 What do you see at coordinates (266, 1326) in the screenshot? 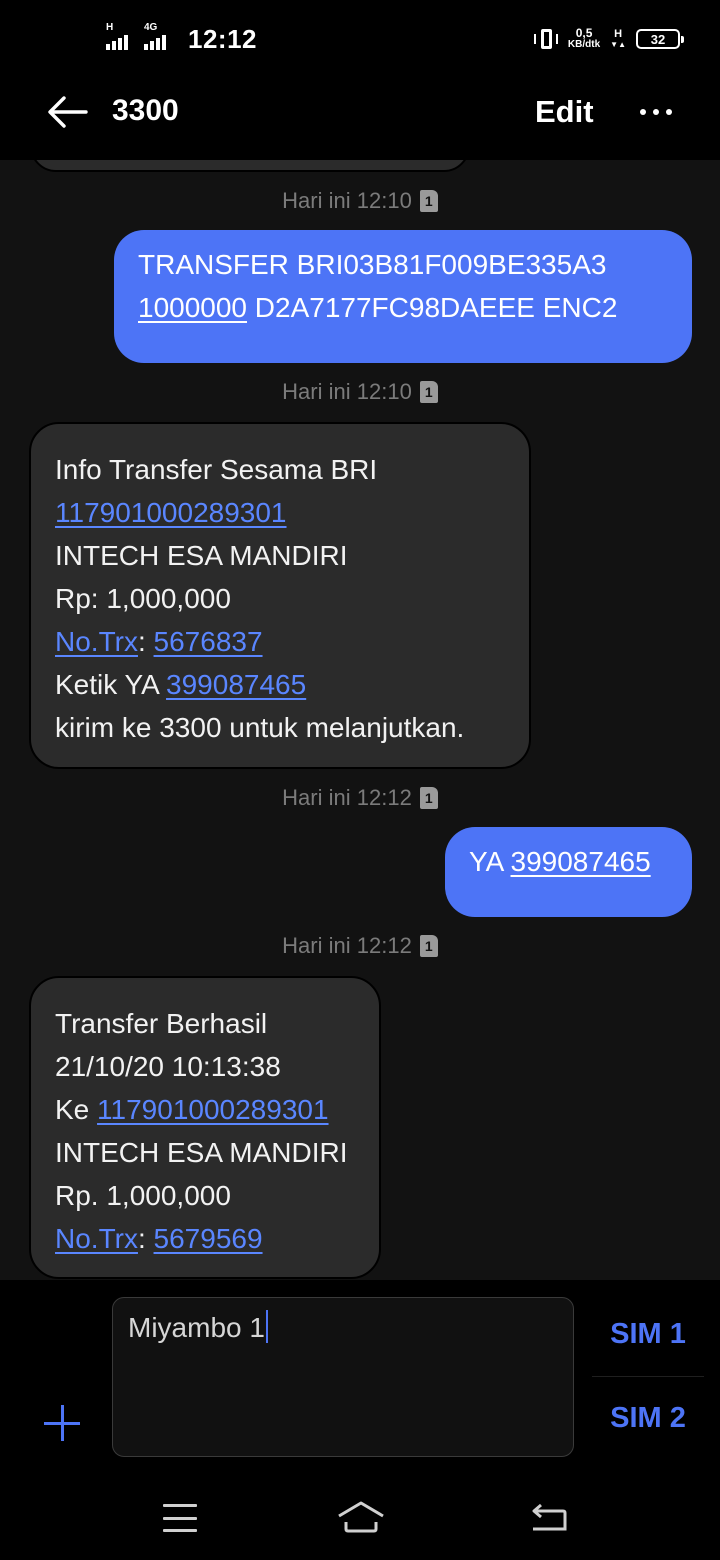
I see `text-cursor` at bounding box center [266, 1326].